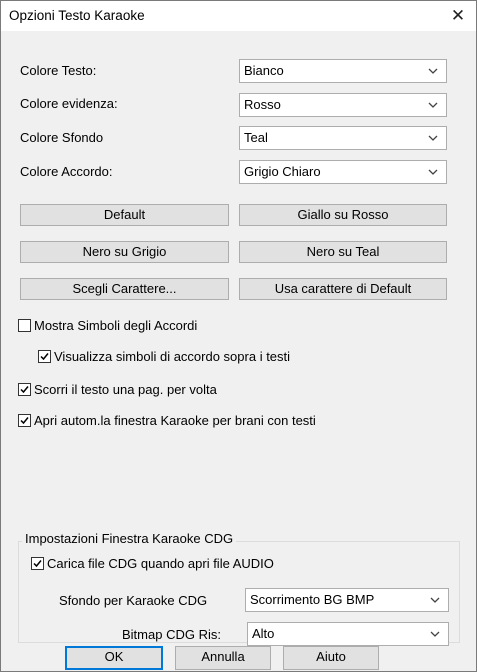 The image size is (477, 672). What do you see at coordinates (171, 634) in the screenshot?
I see `cdg-resolution-label: Bitmap CDG Ris:` at bounding box center [171, 634].